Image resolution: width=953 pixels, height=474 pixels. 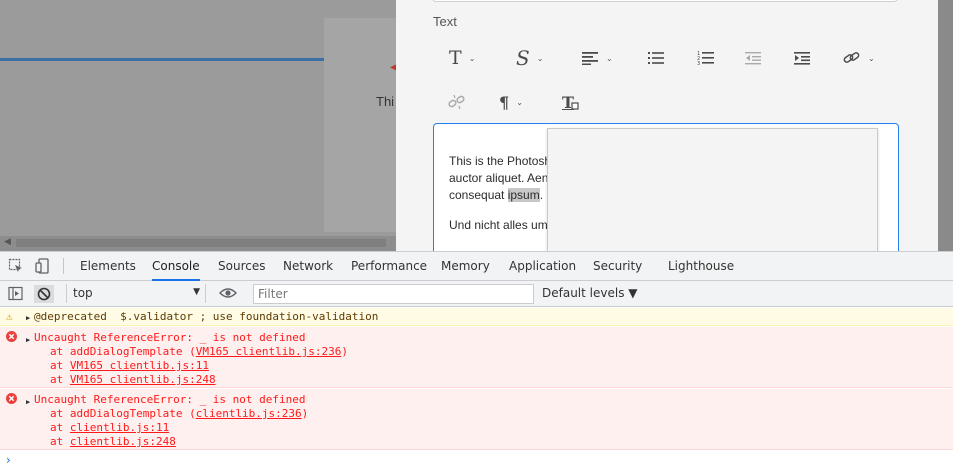 I want to click on stack-frame: at clientlib.js:11, so click(x=109, y=428).